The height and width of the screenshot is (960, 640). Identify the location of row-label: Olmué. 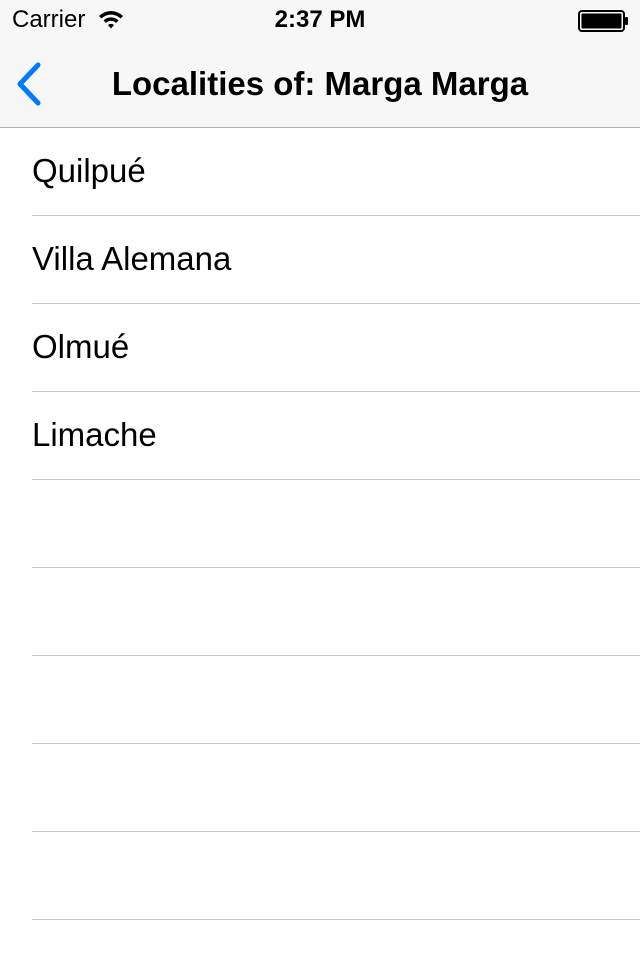
(81, 346).